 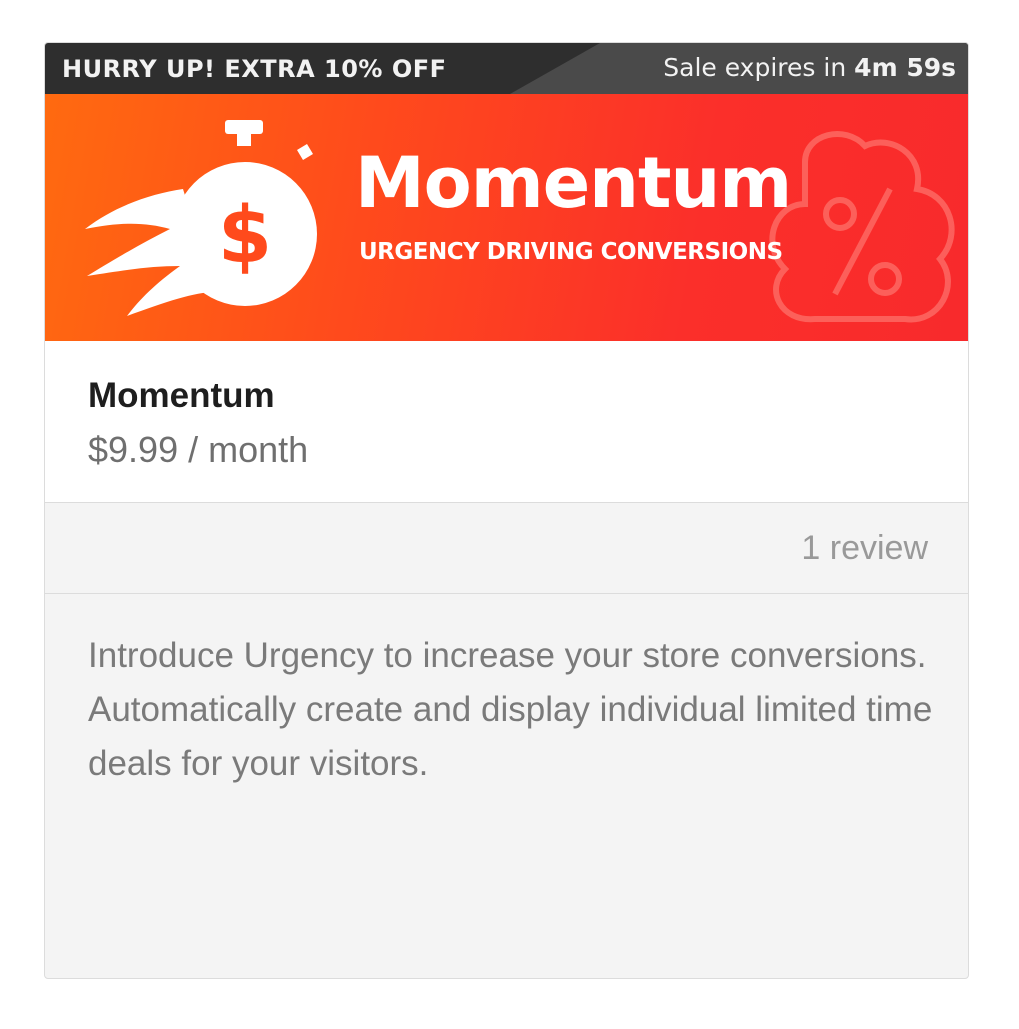 What do you see at coordinates (506, 548) in the screenshot?
I see `reviews-row: 1 review` at bounding box center [506, 548].